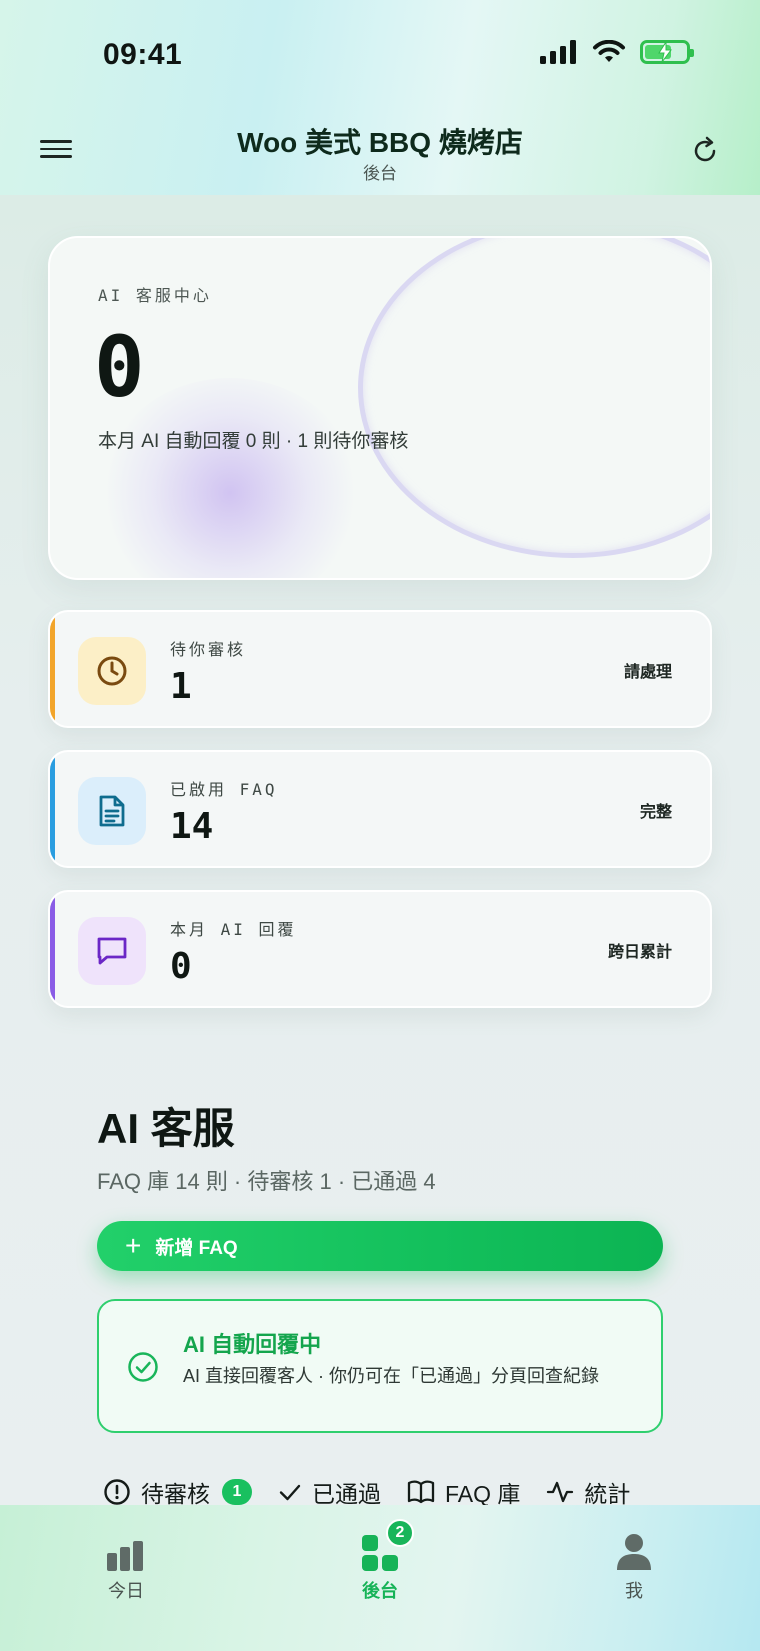  I want to click on status-time: 09:41, so click(143, 54).